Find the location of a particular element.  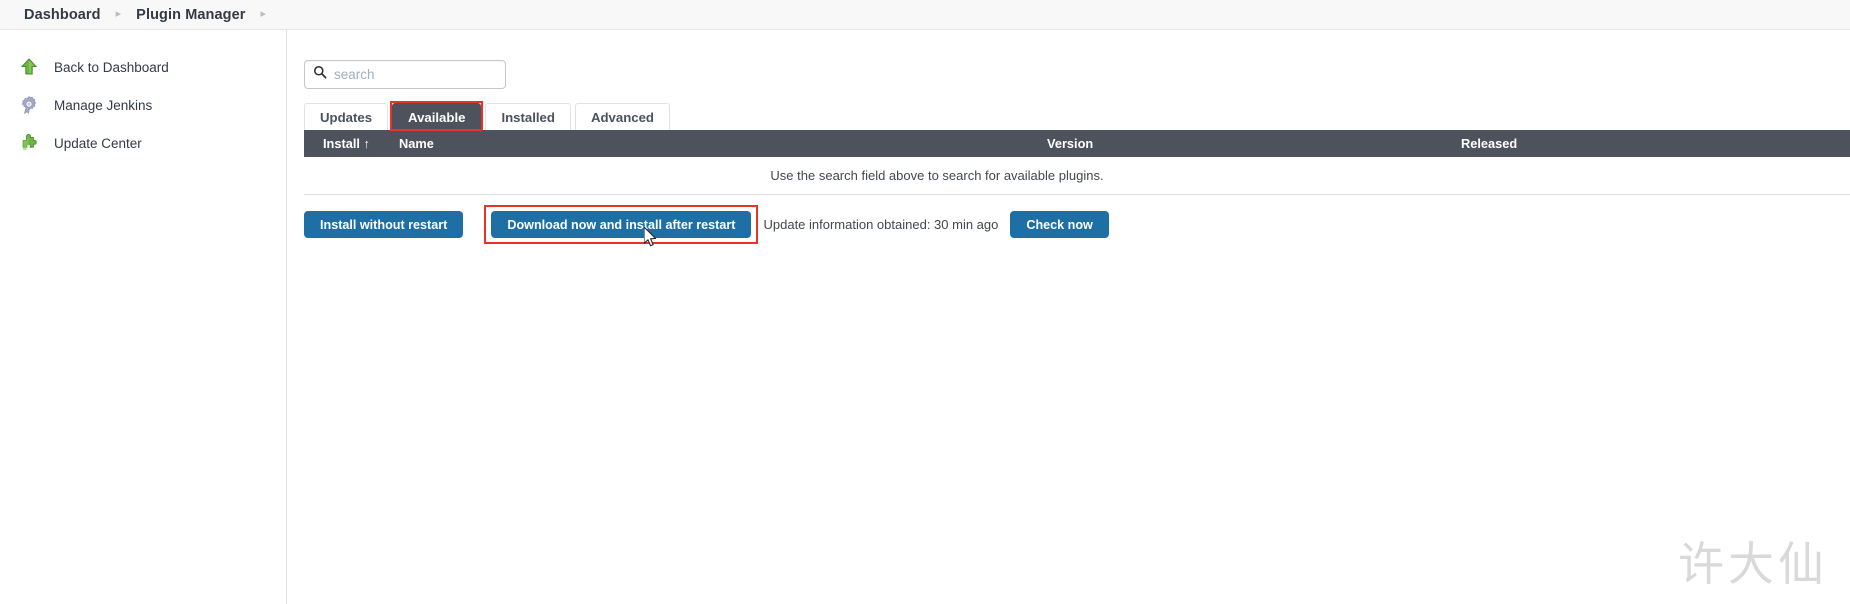

update-information-text: Update information obtained: 30 min ago is located at coordinates (881, 224).